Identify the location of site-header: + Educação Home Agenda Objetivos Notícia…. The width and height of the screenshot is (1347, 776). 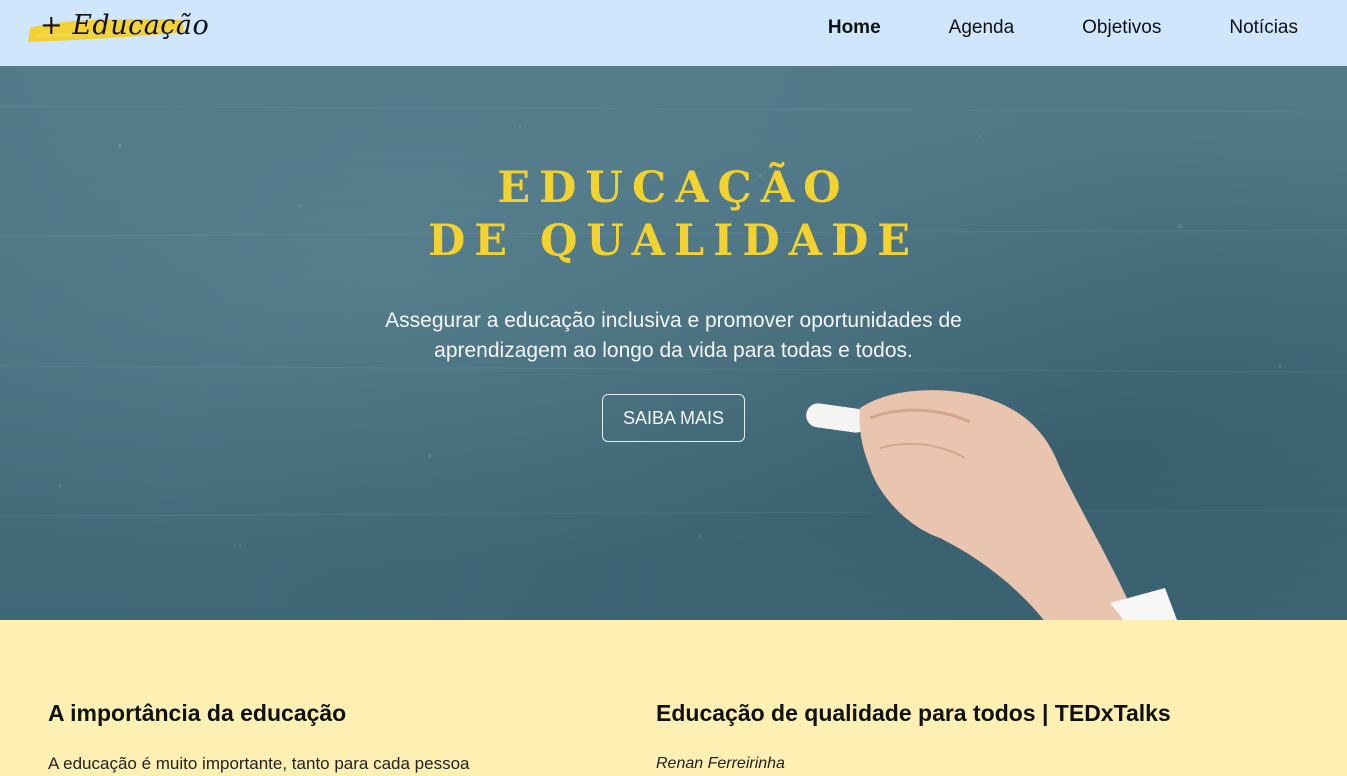
(673, 33).